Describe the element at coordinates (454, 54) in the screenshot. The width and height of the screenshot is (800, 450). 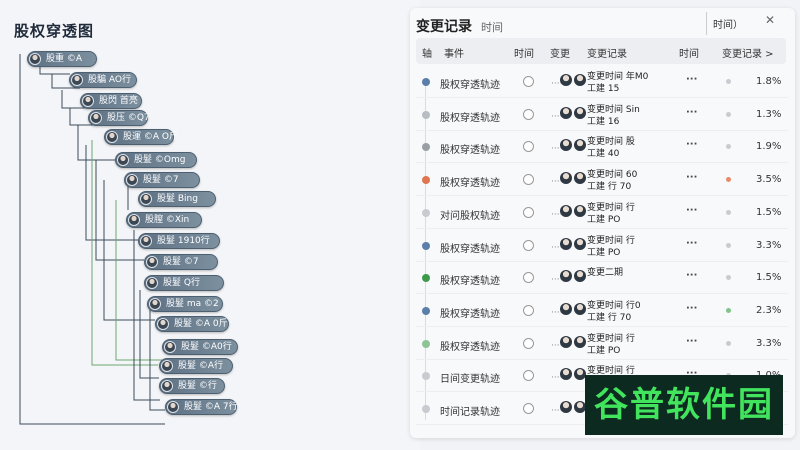
I see `col-event: 事件` at that location.